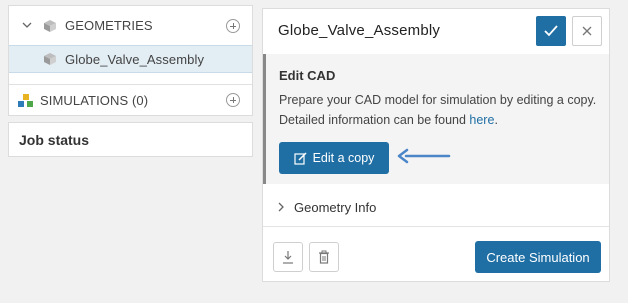  Describe the element at coordinates (307, 75) in the screenshot. I see `edit-cad-heading: Edit CAD` at that location.